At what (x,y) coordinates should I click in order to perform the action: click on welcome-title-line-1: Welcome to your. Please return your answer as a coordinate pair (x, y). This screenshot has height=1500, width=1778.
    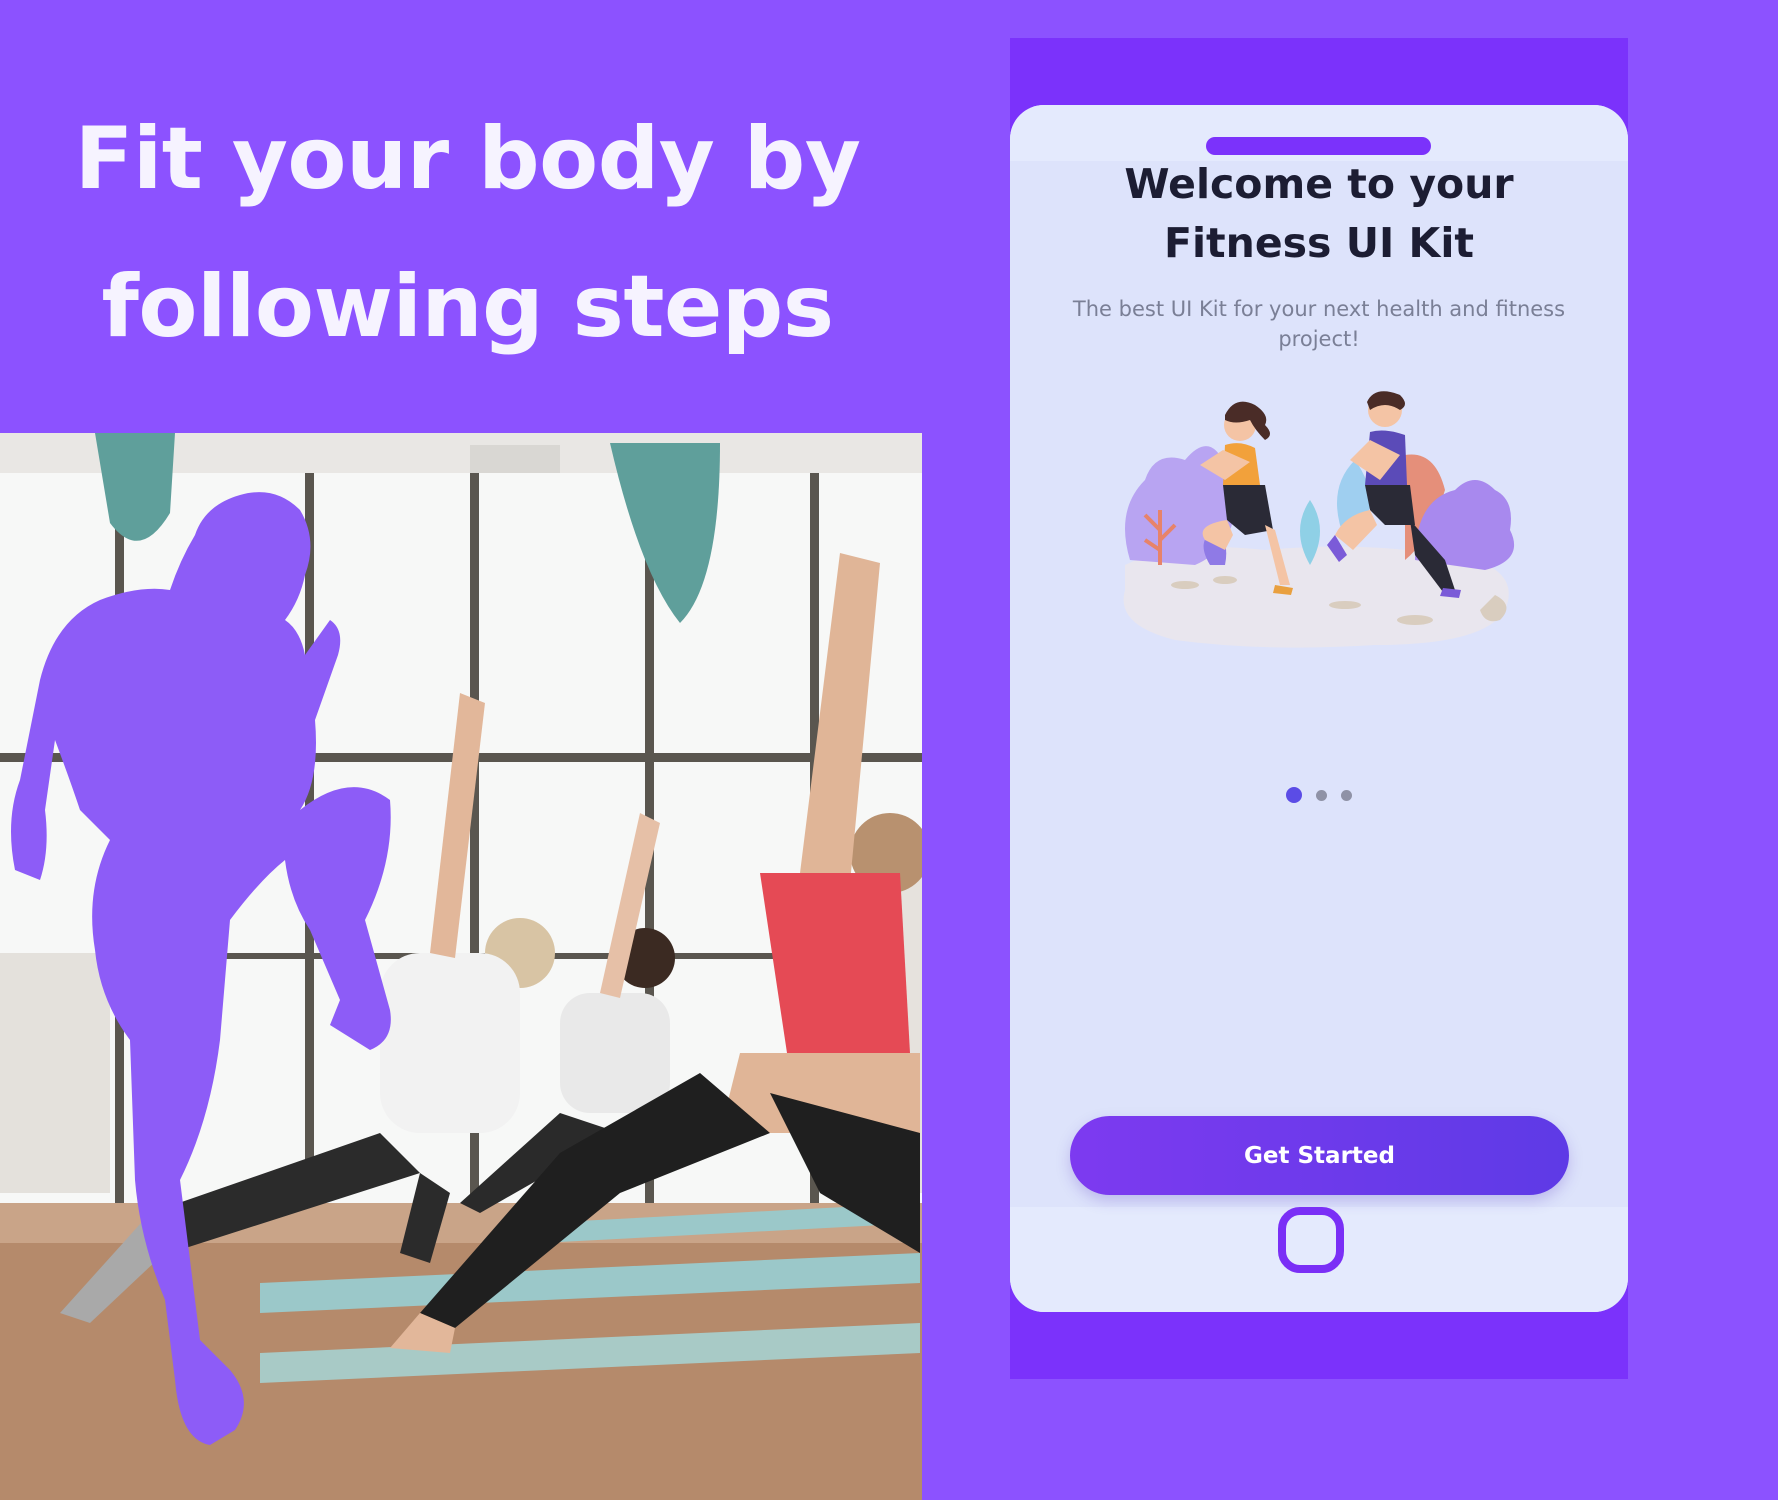
    Looking at the image, I should click on (1319, 184).